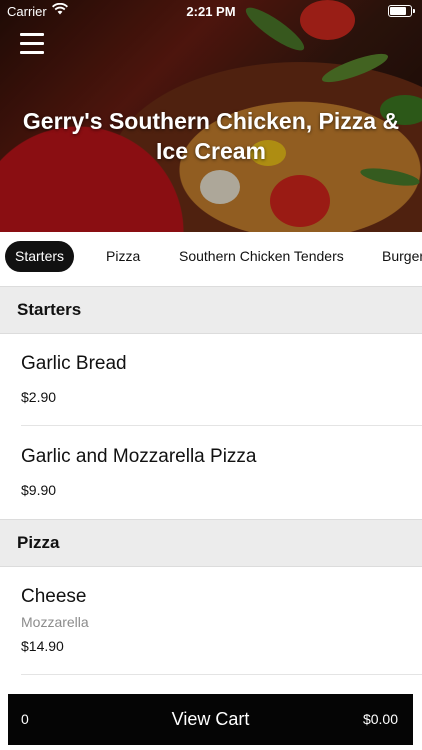  Describe the element at coordinates (380, 719) in the screenshot. I see `cart-total: $0.00` at that location.